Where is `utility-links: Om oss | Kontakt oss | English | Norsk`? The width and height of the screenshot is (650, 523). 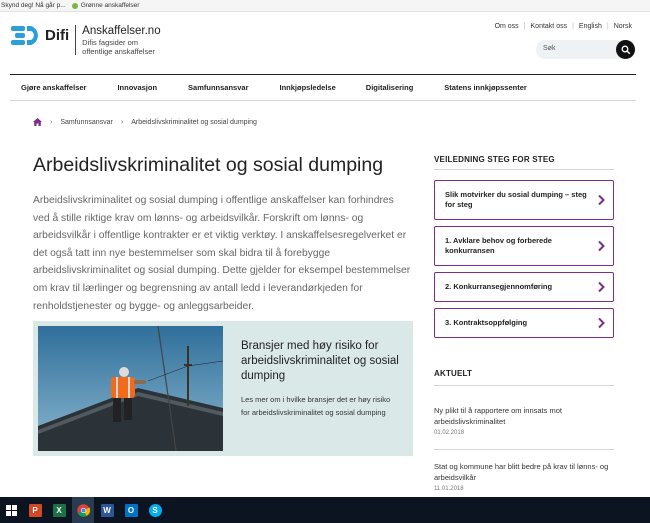 utility-links: Om oss | Kontakt oss | English | Norsk is located at coordinates (563, 26).